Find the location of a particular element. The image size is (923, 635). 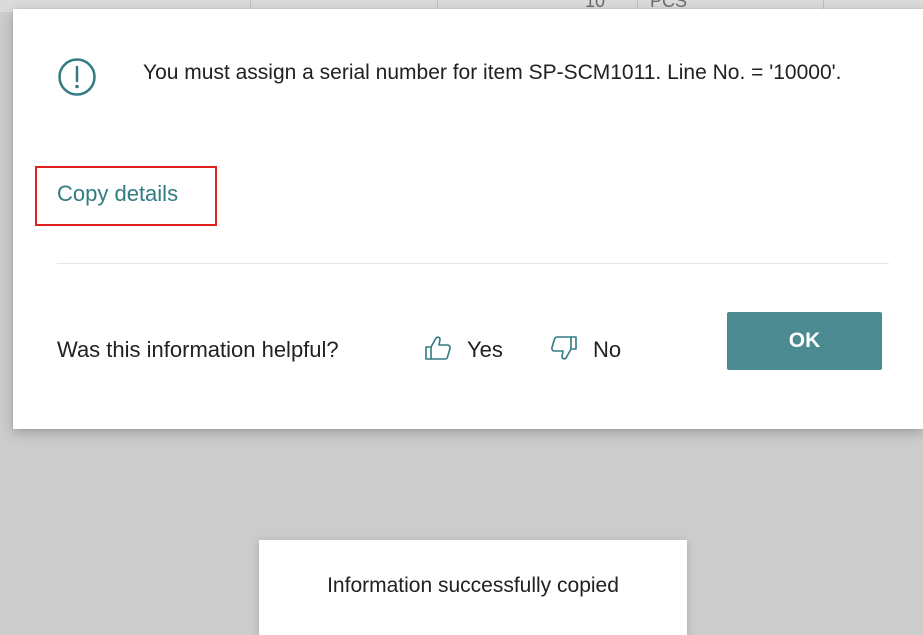

copy-details-link: Copy details is located at coordinates (117, 194).